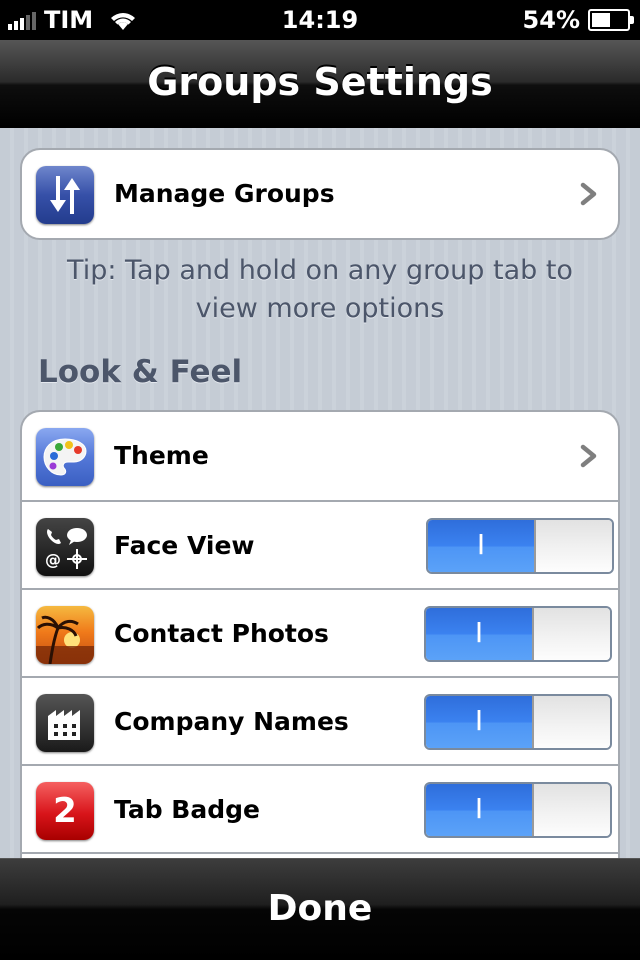  I want to click on face-view-switch: I, so click(520, 546).